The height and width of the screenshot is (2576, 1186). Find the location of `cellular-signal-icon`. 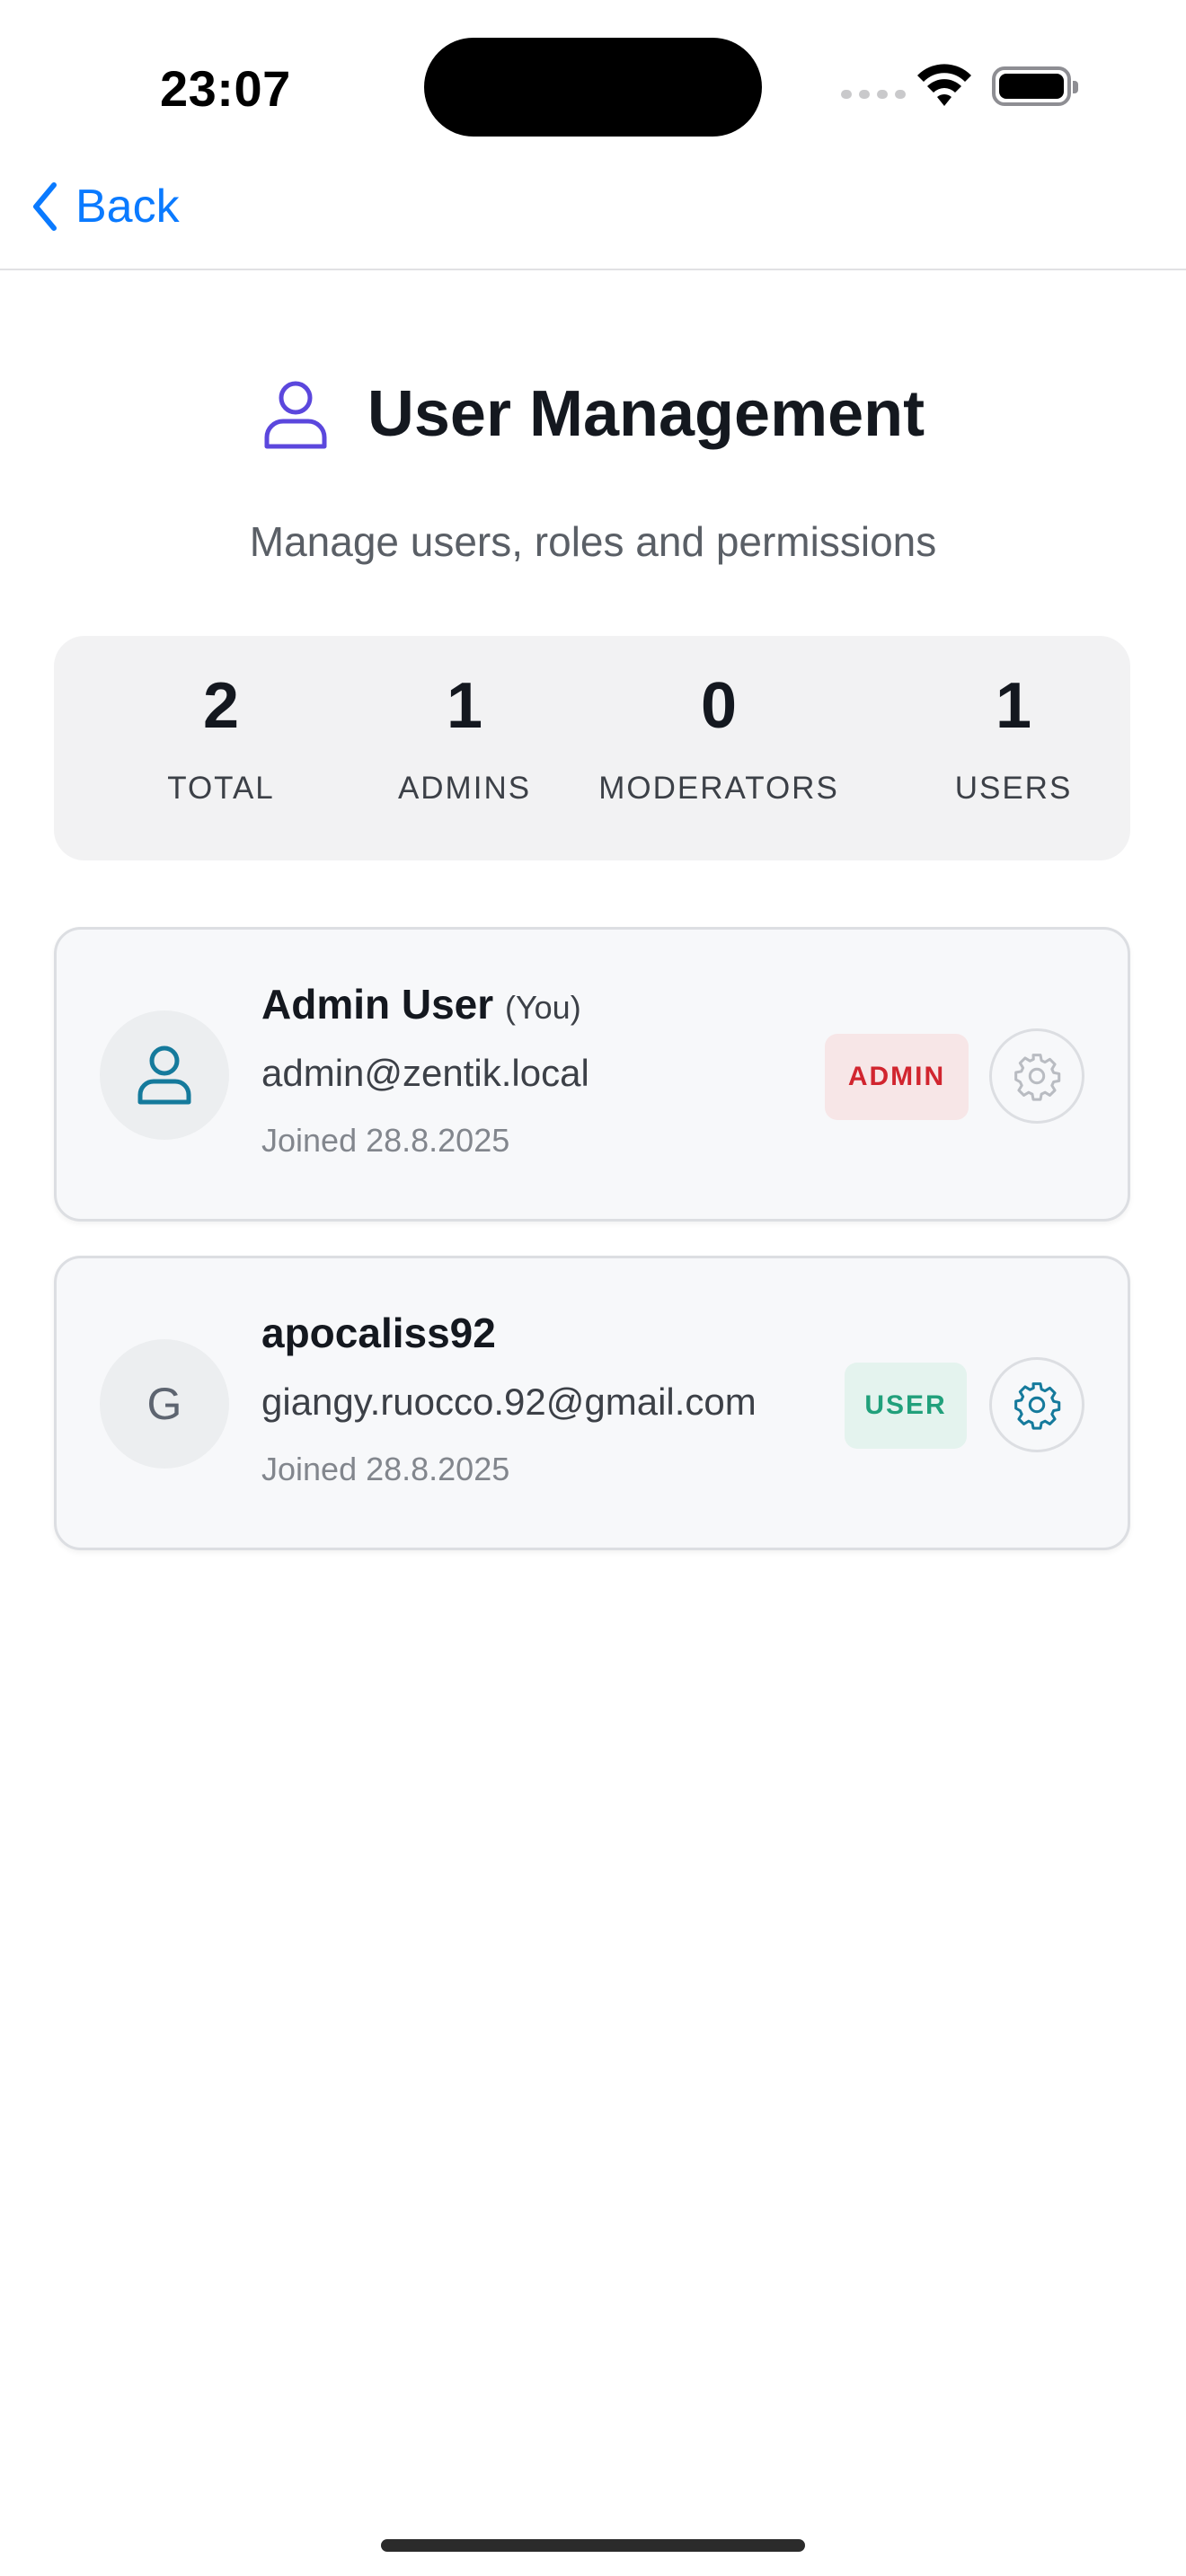

cellular-signal-icon is located at coordinates (873, 94).